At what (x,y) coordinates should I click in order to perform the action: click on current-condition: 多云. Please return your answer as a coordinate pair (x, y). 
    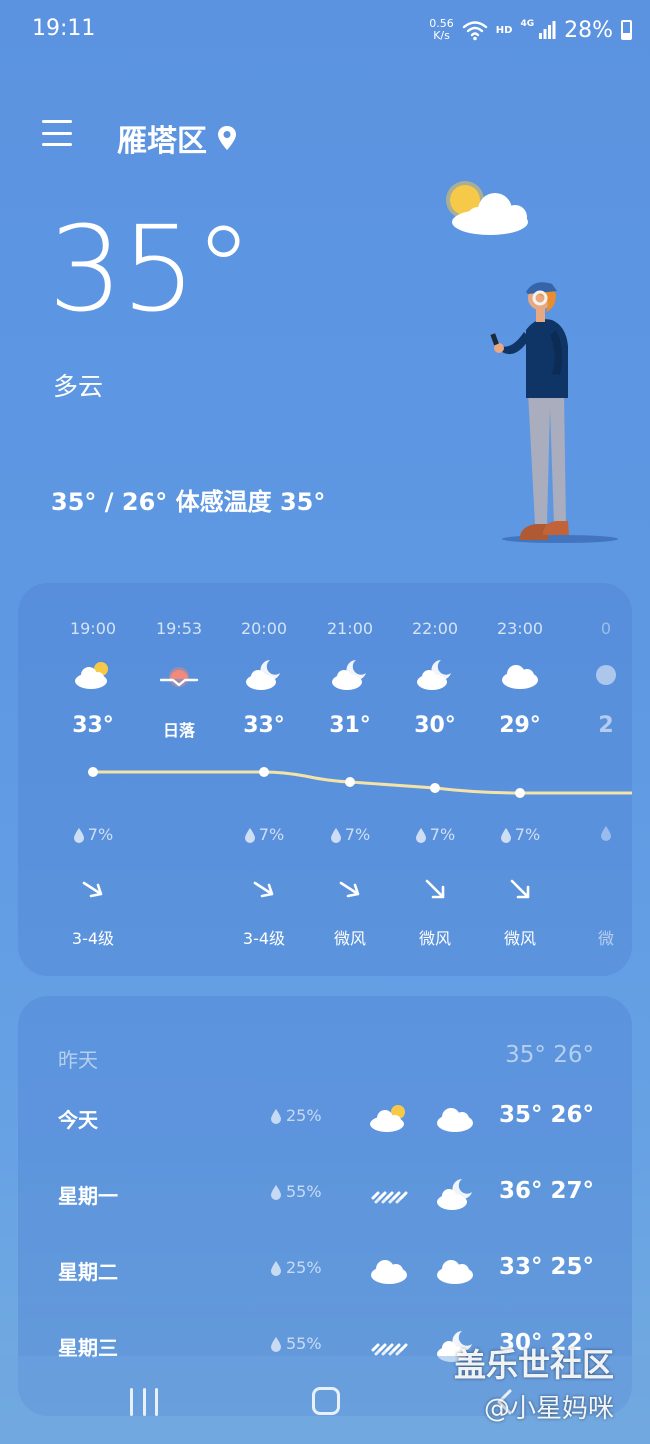
    Looking at the image, I should click on (78, 386).